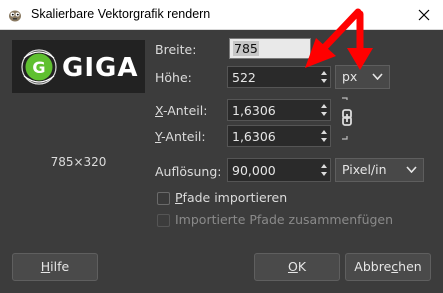 The height and width of the screenshot is (293, 443). Describe the element at coordinates (324, 110) in the screenshot. I see `x-ratio-spinner` at that location.